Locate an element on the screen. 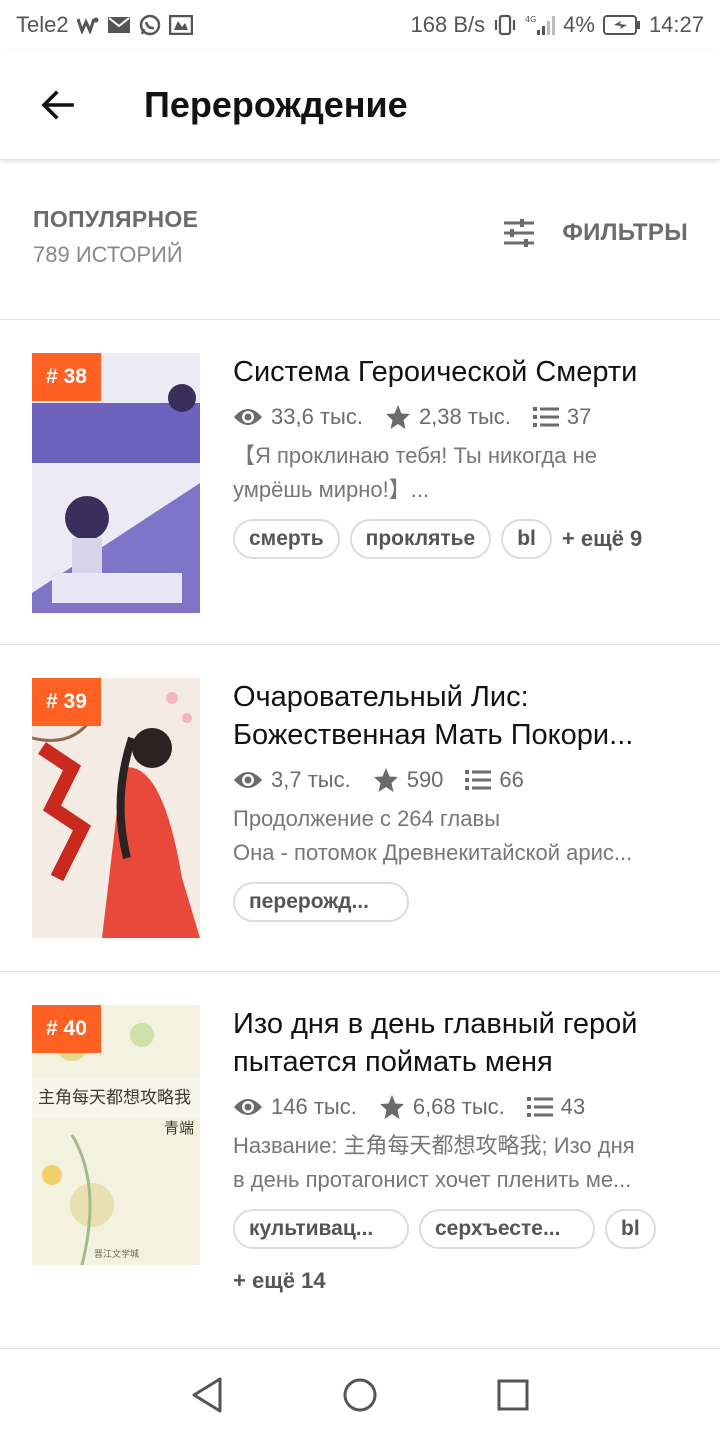 The height and width of the screenshot is (1440, 720). nav-home-button is located at coordinates (360, 1395).